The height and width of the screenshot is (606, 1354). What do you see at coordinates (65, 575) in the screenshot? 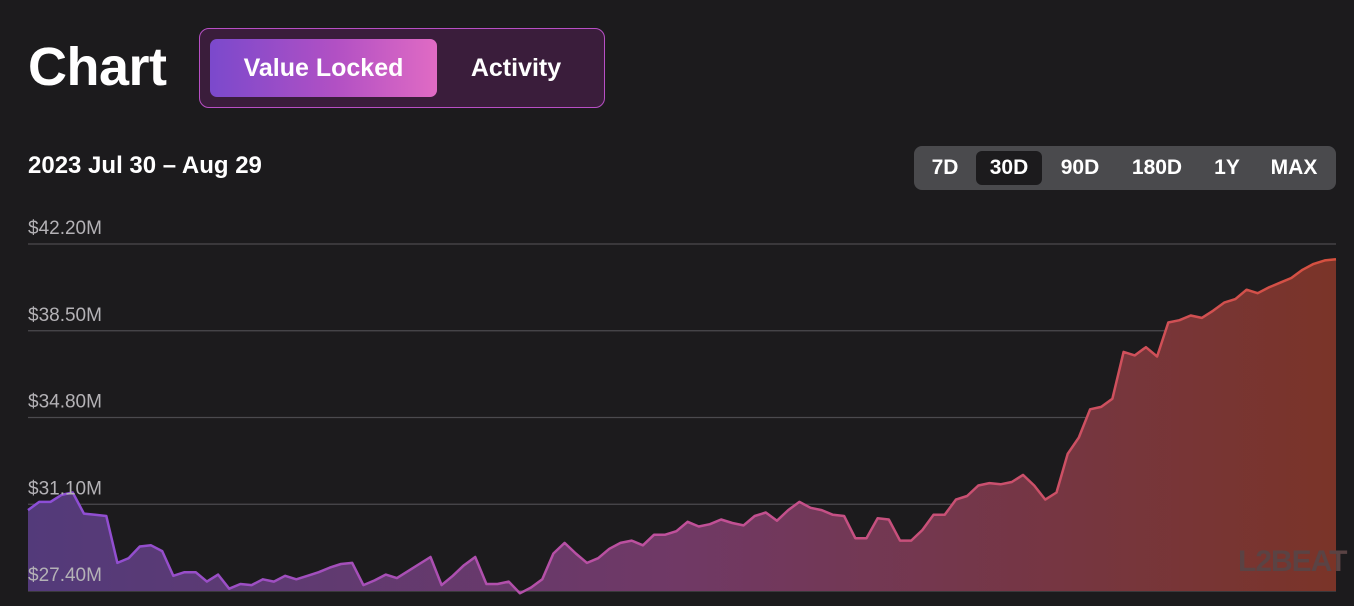
I see `y-tick-label: $27.40M` at bounding box center [65, 575].